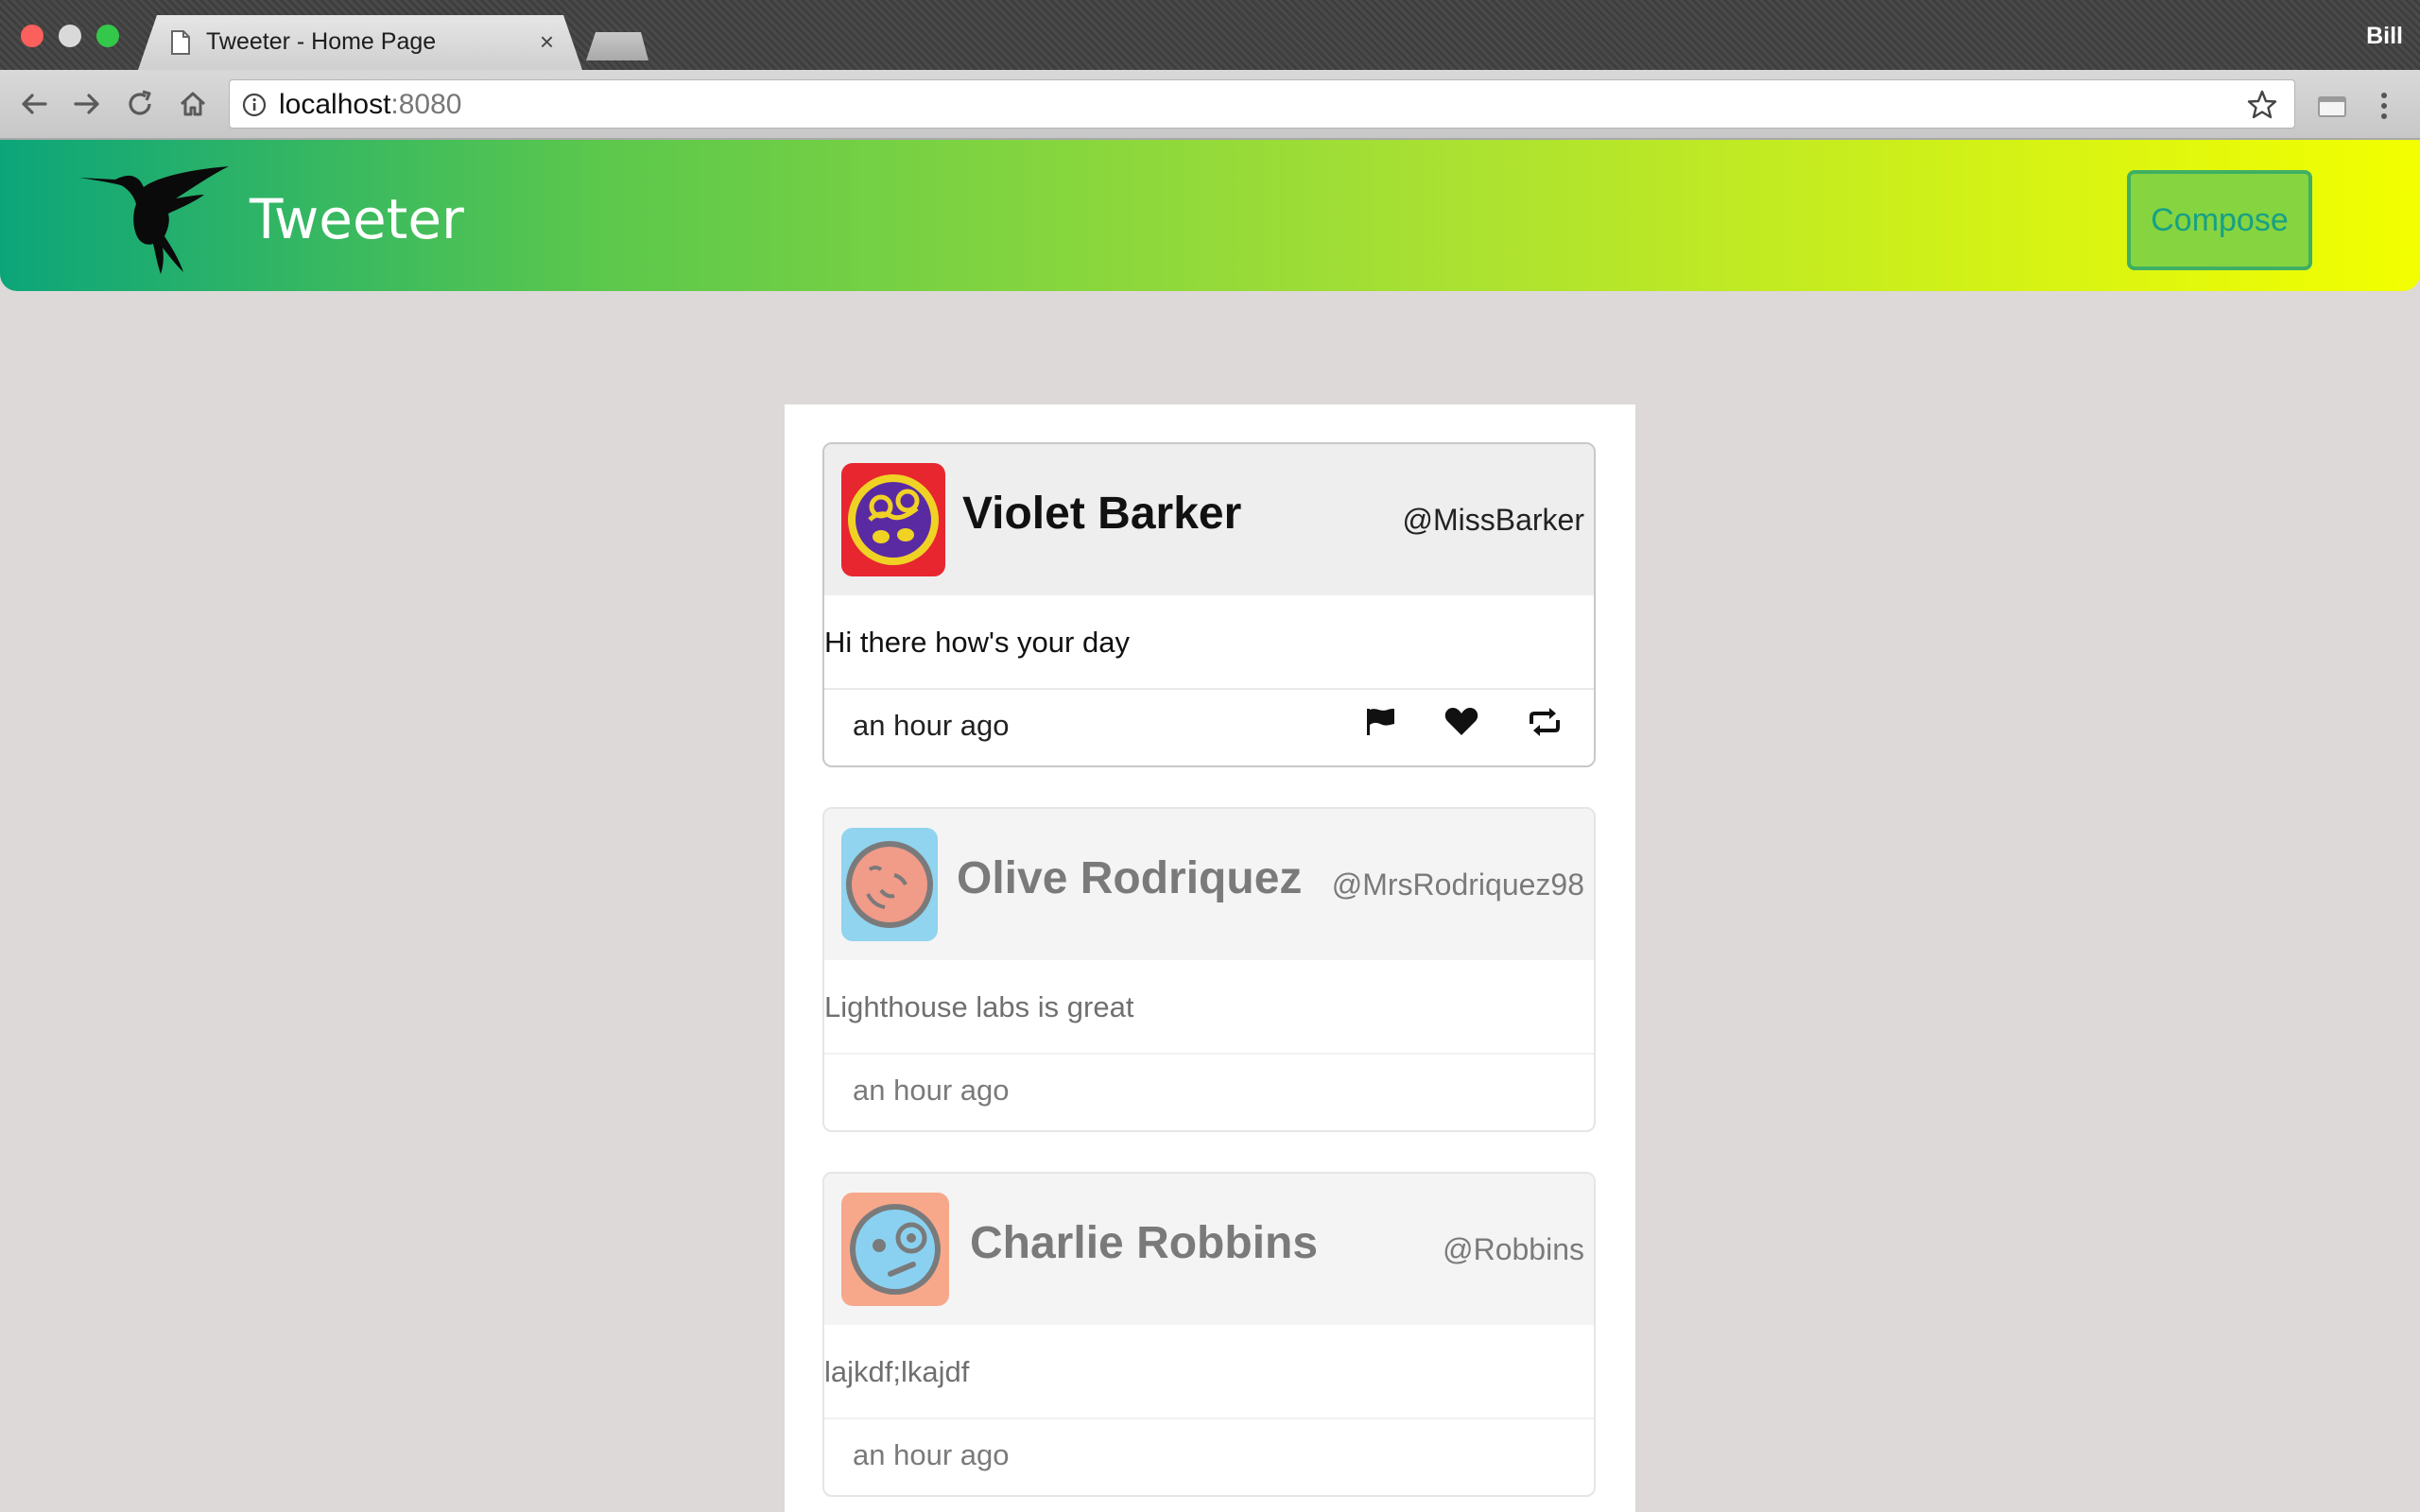 The height and width of the screenshot is (1512, 2420). What do you see at coordinates (2219, 220) in the screenshot?
I see `compose-button: Compose` at bounding box center [2219, 220].